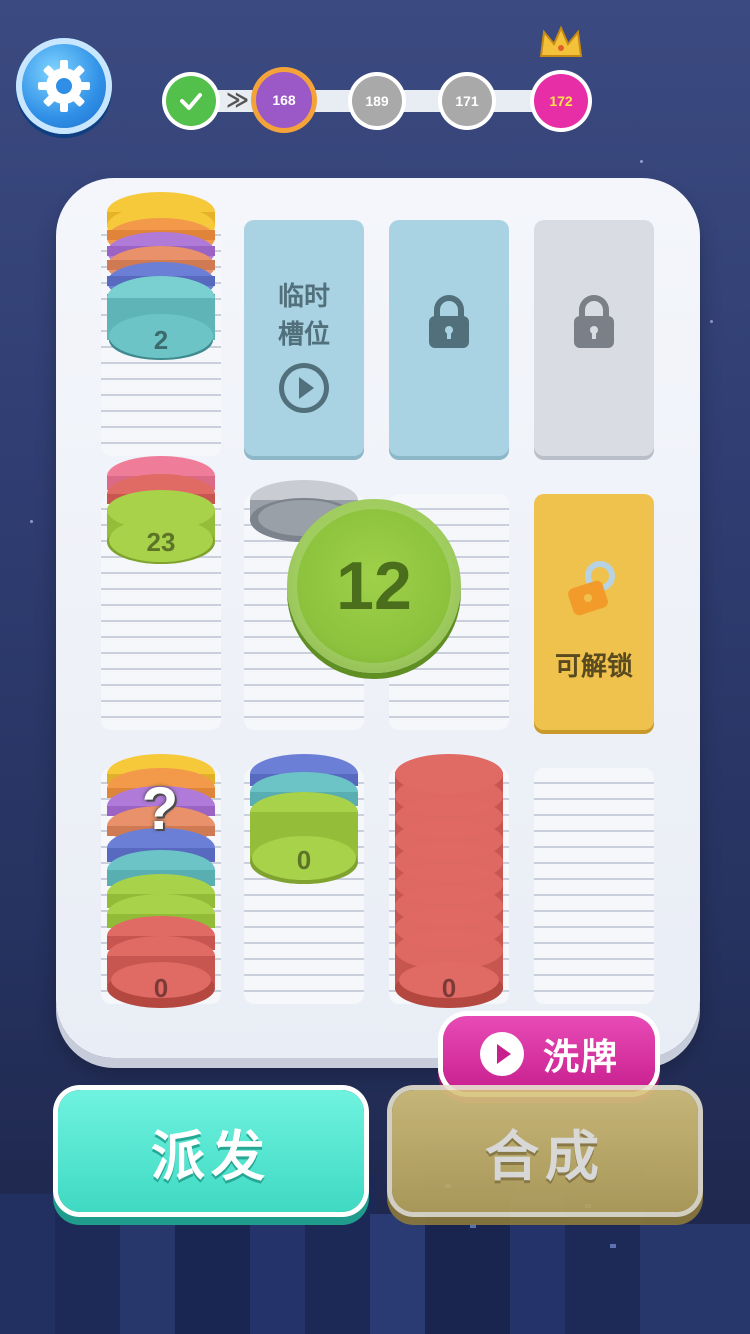  What do you see at coordinates (303, 316) in the screenshot?
I see `temp-slot-label: 临时 槽位` at bounding box center [303, 316].